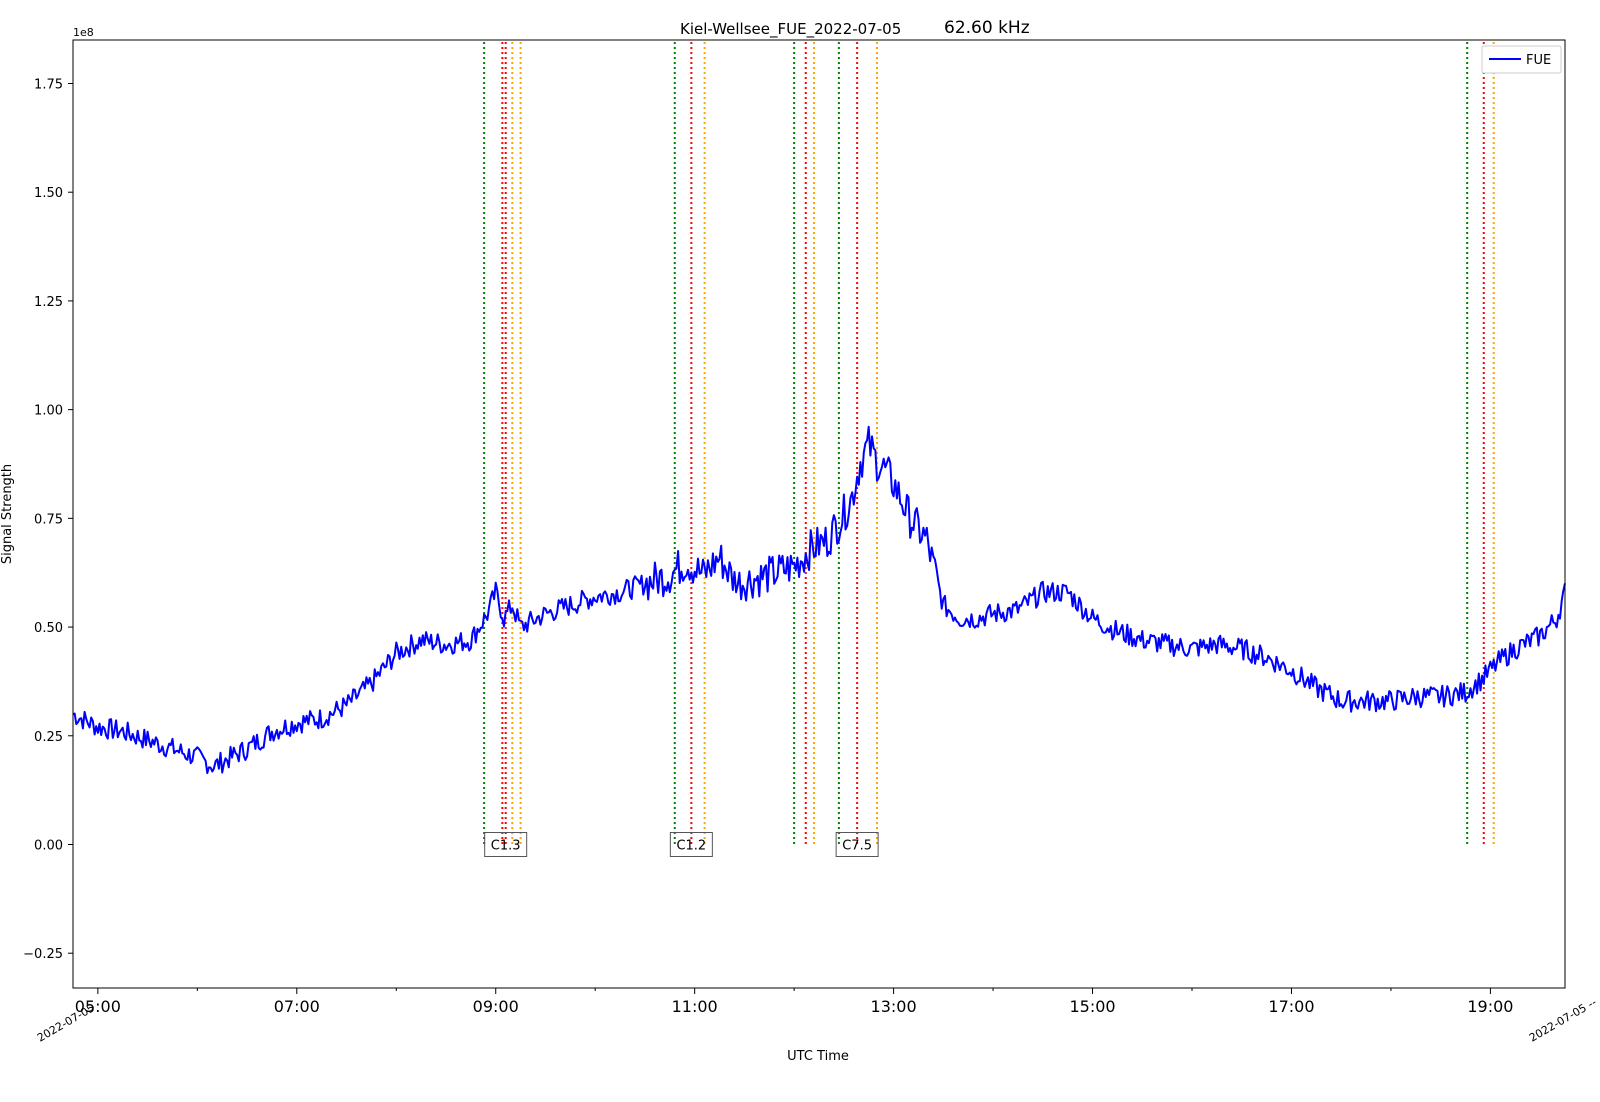 This screenshot has height=1102, width=1600. What do you see at coordinates (1291, 1006) in the screenshot?
I see `x-tick-label: 17:00` at bounding box center [1291, 1006].